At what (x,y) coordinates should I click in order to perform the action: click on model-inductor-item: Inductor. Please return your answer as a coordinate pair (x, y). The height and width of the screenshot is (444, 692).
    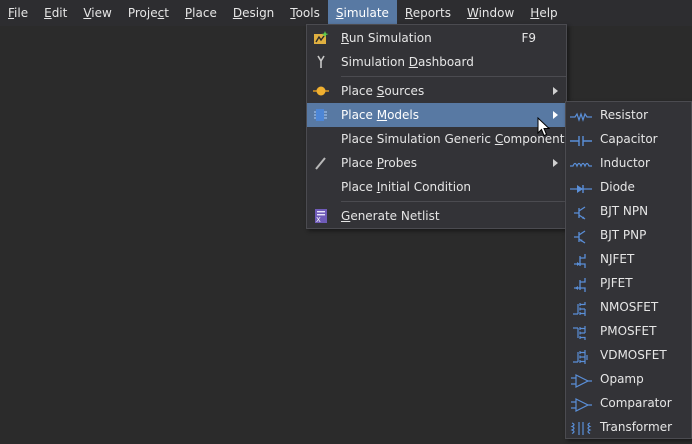
    Looking at the image, I should click on (628, 163).